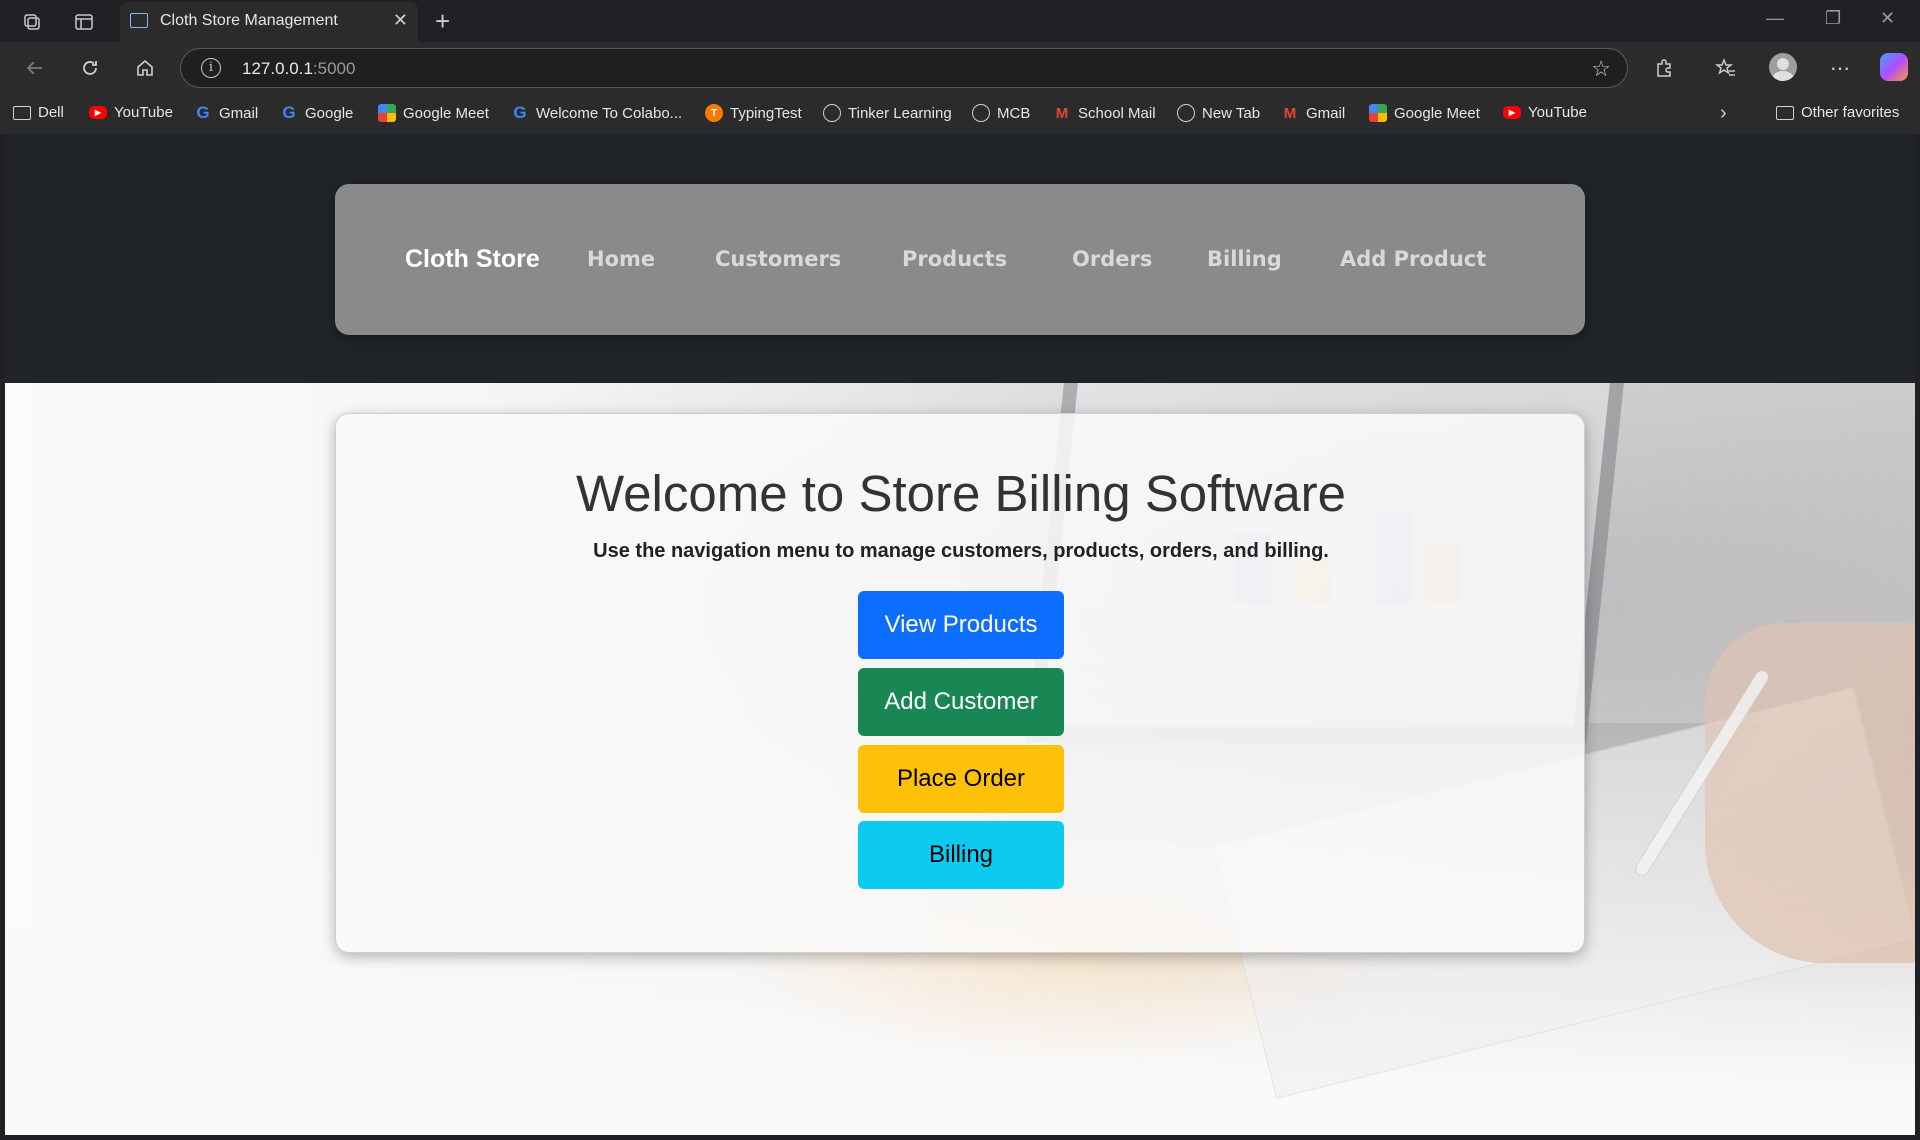  I want to click on new-tab-icon: +, so click(442, 21).